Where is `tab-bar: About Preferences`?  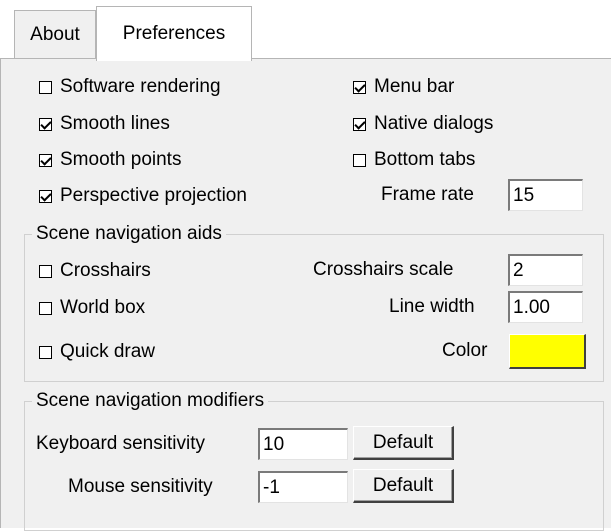
tab-bar: About Preferences is located at coordinates (305, 30).